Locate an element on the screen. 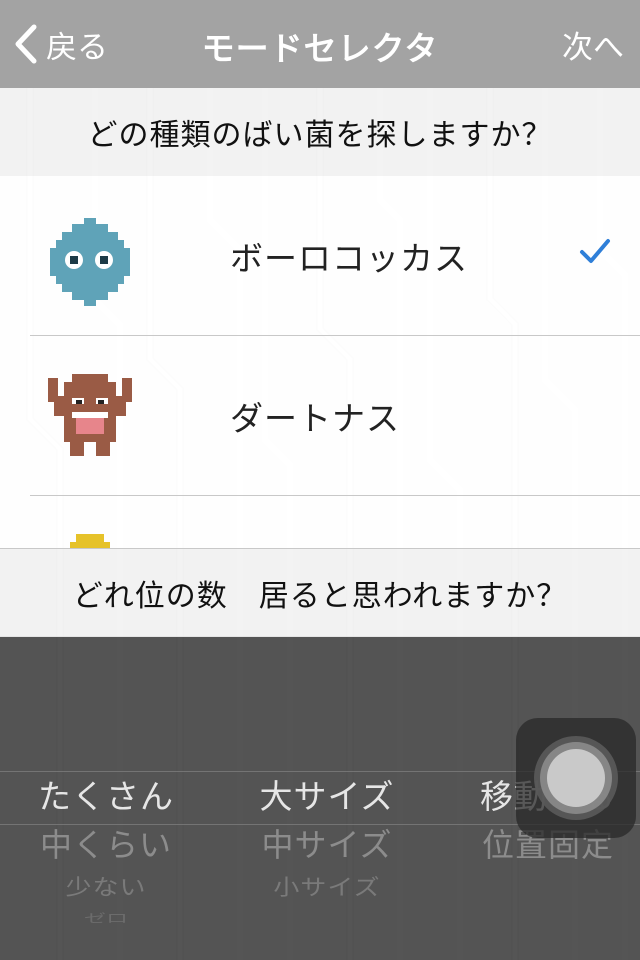  germ-count-question: どれ位の数 居ると思われますか？ is located at coordinates (320, 592).